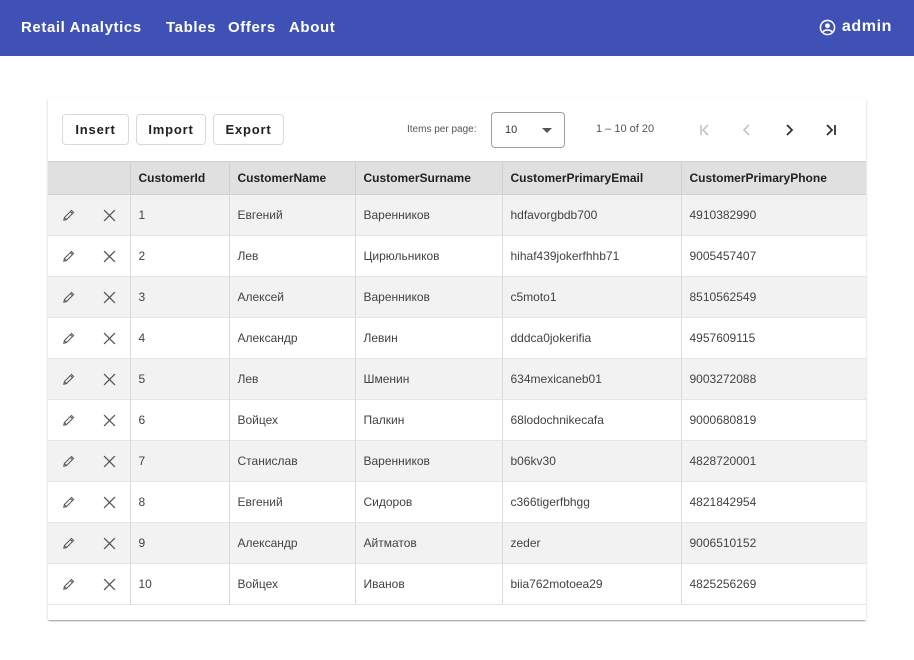 The image size is (914, 660). I want to click on table-row: 3 Алексей Варенников c5moto1 8510562549, so click(457, 297).